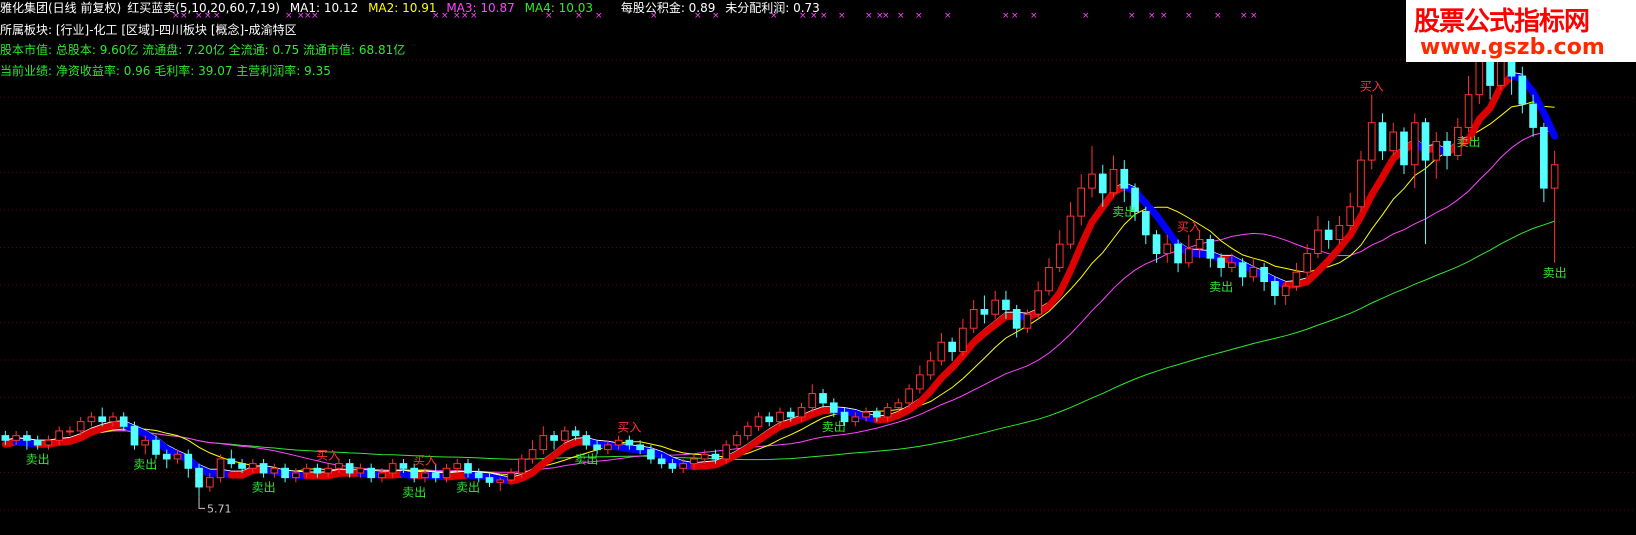  Describe the element at coordinates (480, 8) in the screenshot. I see `ma3-value: MA3: 10.87` at that location.